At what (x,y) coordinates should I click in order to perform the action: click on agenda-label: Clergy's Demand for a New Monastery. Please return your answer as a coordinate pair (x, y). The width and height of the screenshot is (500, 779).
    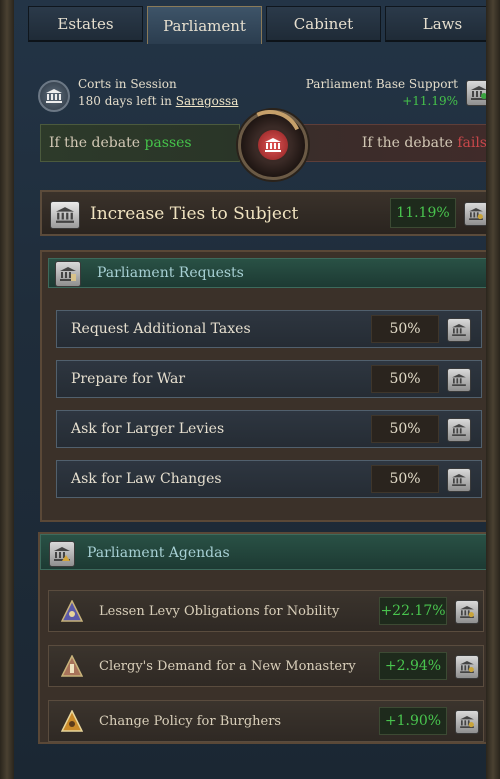
    Looking at the image, I should click on (227, 666).